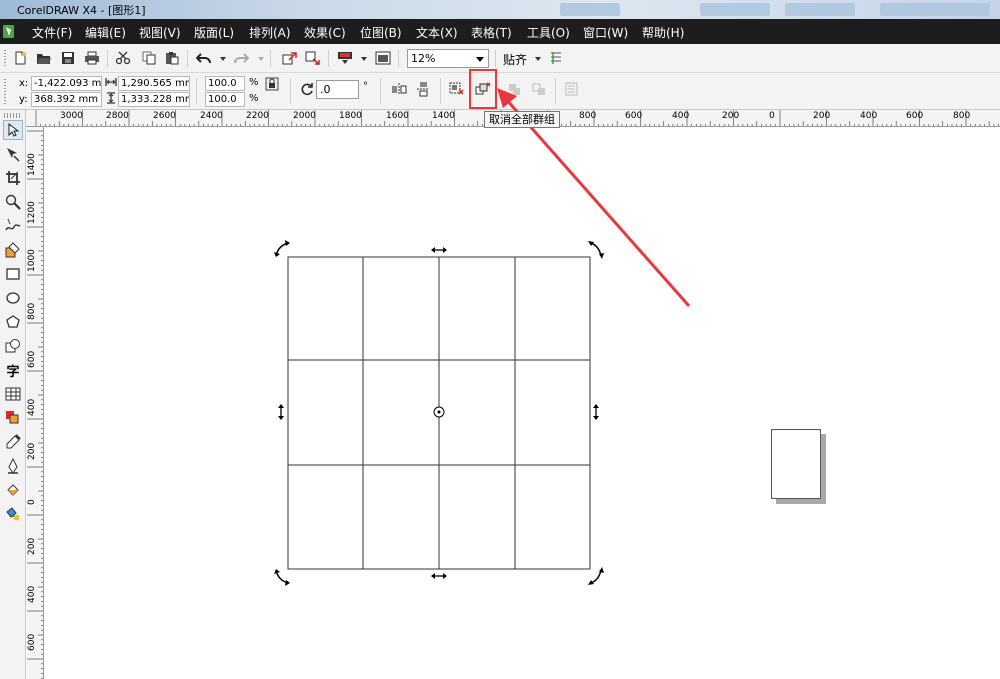 The image size is (1000, 679). What do you see at coordinates (439, 412) in the screenshot?
I see `center-of-rotation-icon` at bounding box center [439, 412].